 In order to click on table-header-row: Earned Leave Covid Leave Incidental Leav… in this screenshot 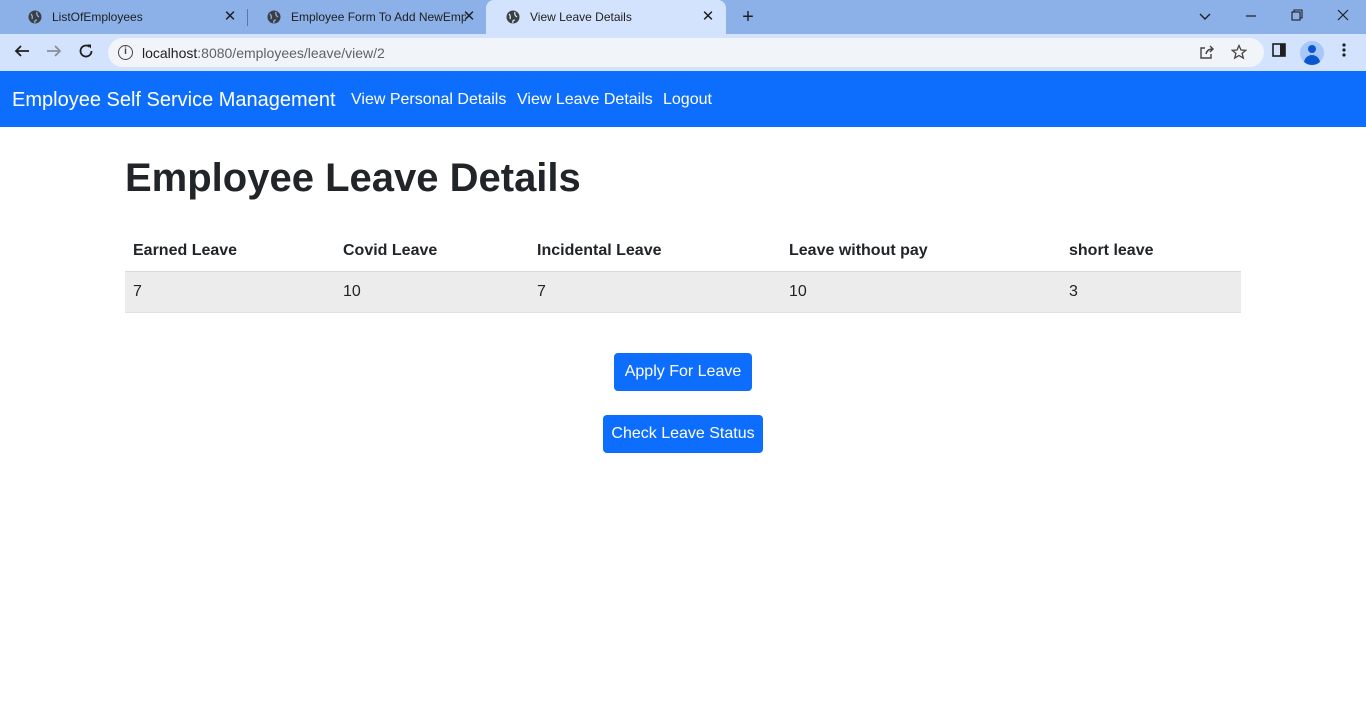, I will do `click(683, 251)`.